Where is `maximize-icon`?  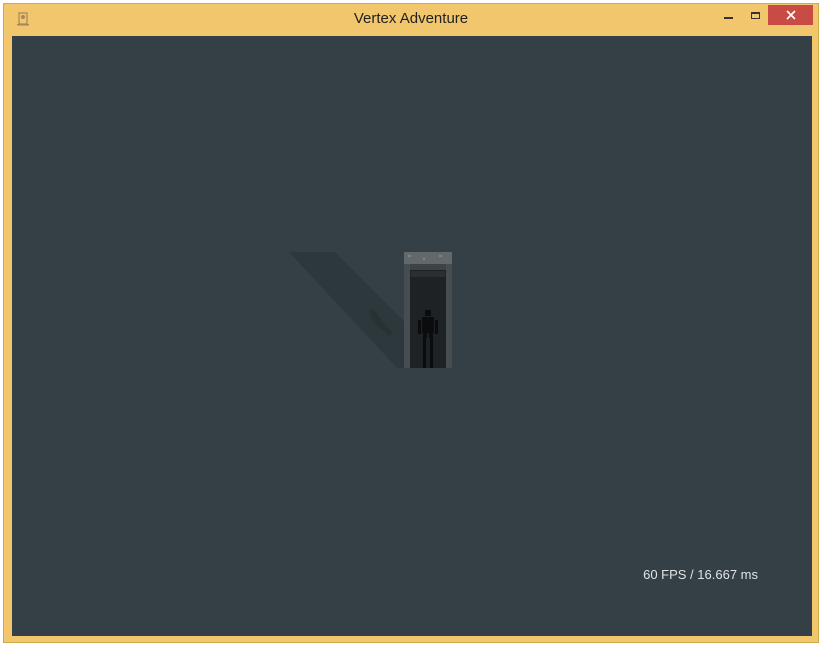
maximize-icon is located at coordinates (755, 15).